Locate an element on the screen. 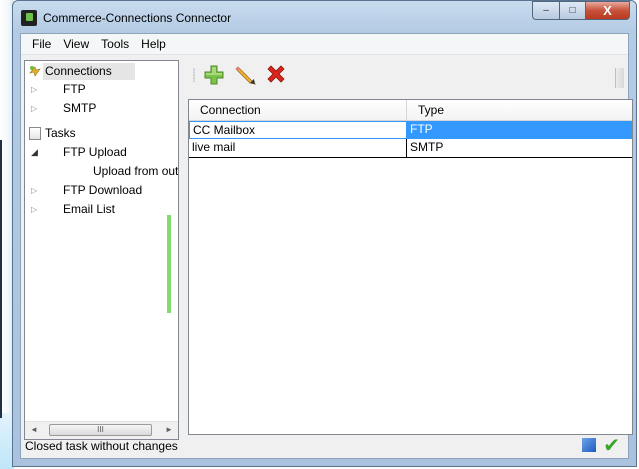 The width and height of the screenshot is (639, 469). menu-help: Help is located at coordinates (153, 44).